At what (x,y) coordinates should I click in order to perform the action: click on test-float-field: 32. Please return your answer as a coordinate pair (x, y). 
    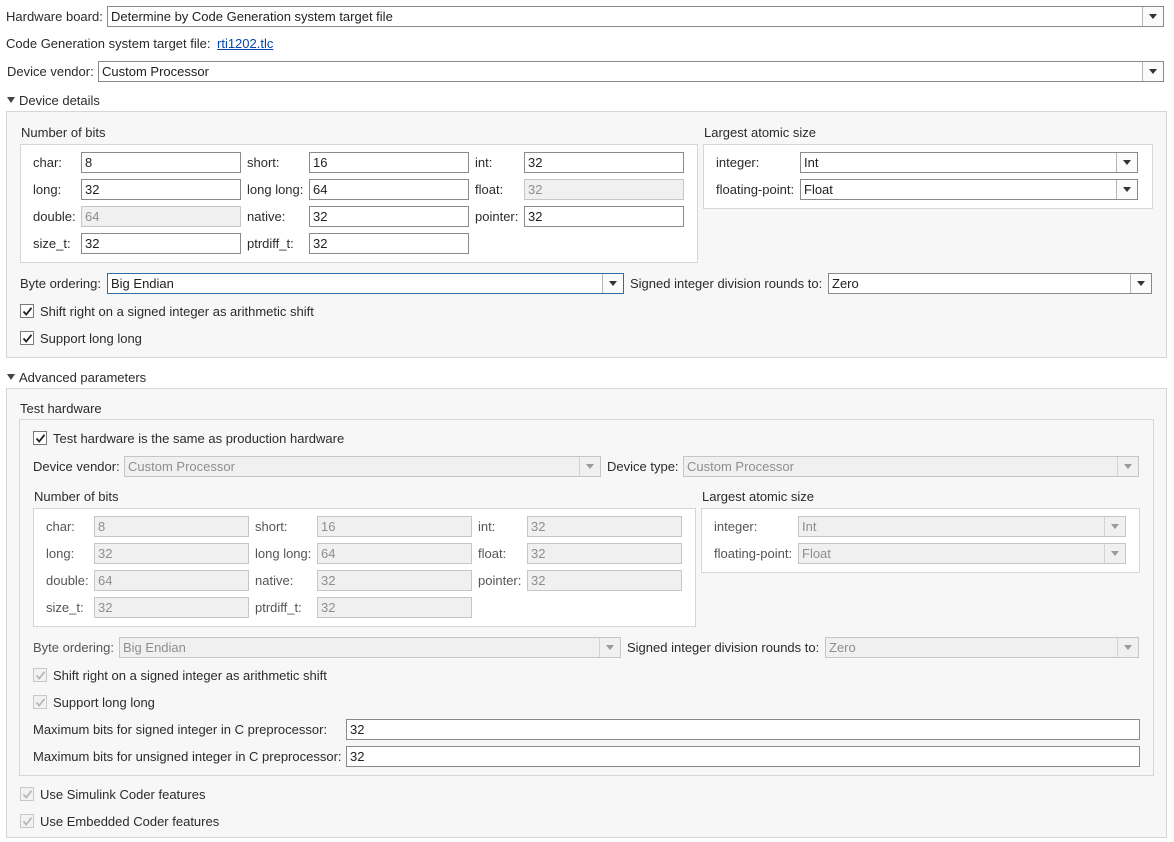
    Looking at the image, I should click on (604, 553).